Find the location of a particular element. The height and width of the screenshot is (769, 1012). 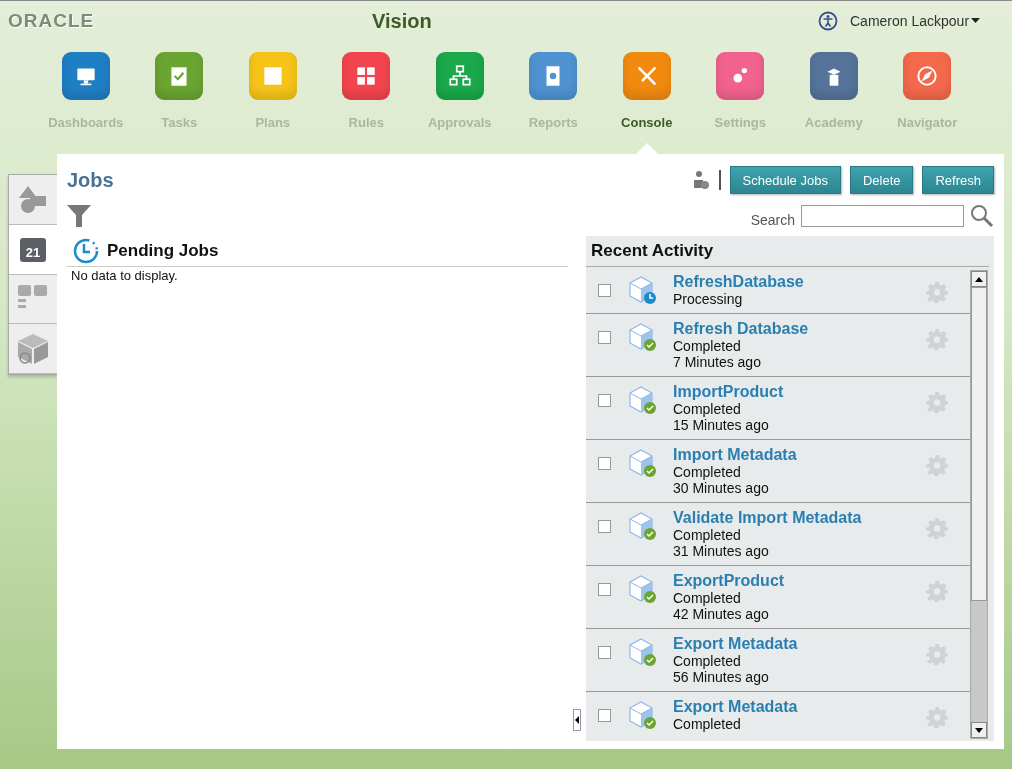

hierarchy-icon is located at coordinates (459, 76).